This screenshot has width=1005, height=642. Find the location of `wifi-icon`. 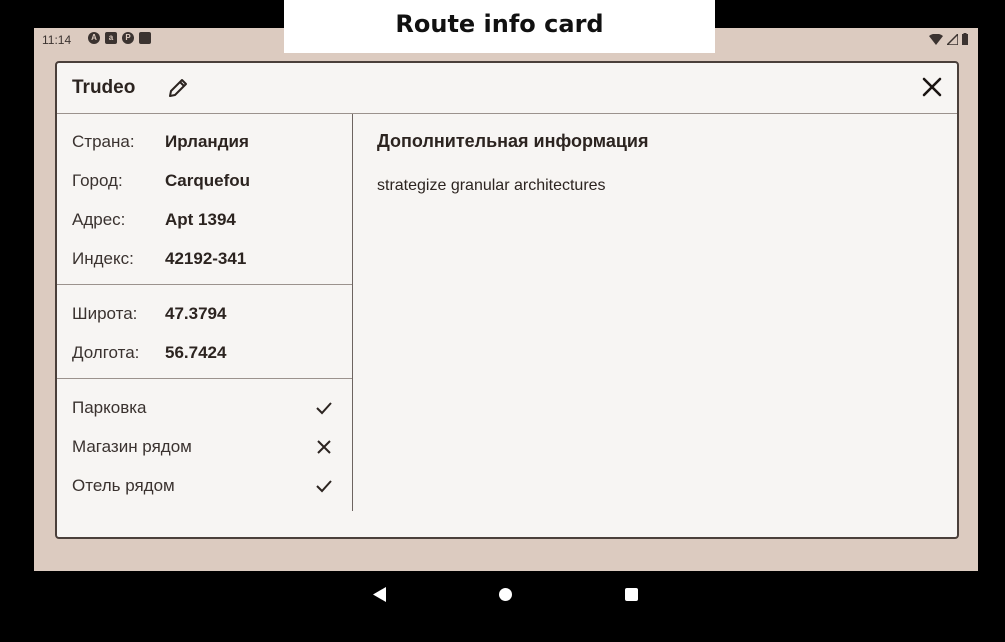

wifi-icon is located at coordinates (936, 39).